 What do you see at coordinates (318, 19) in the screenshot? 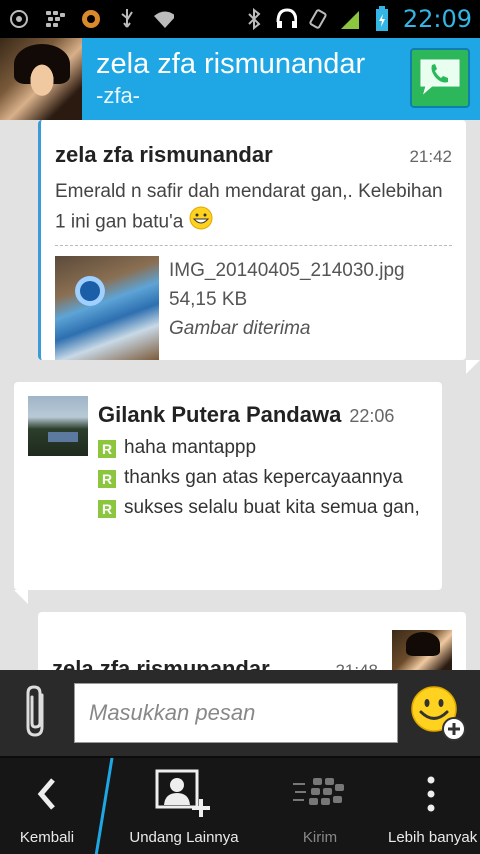
I see `rotate-icon` at bounding box center [318, 19].